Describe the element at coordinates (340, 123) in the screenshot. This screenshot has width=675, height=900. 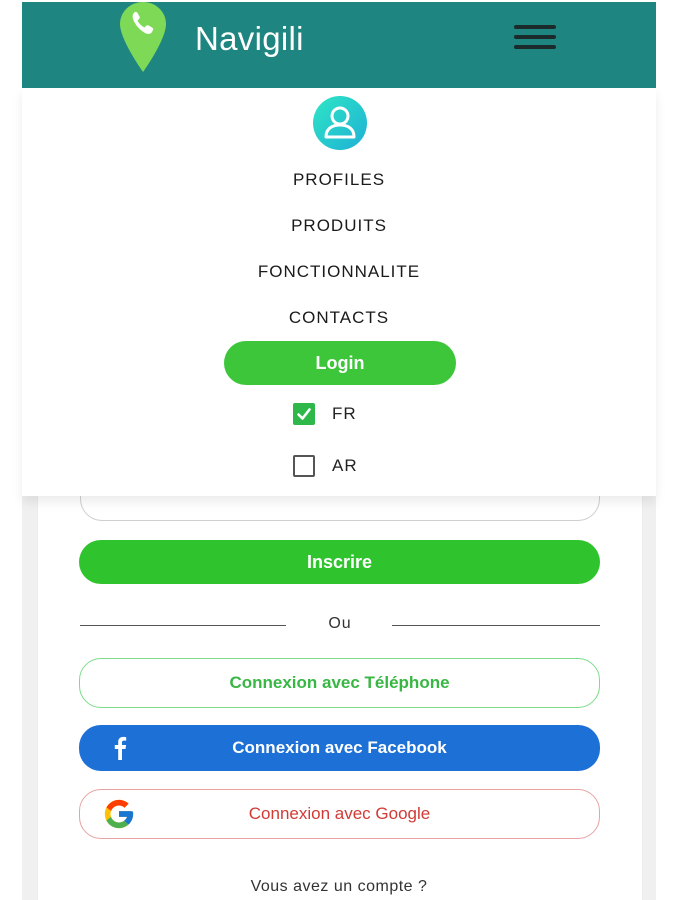
I see `user-avatar-icon` at that location.